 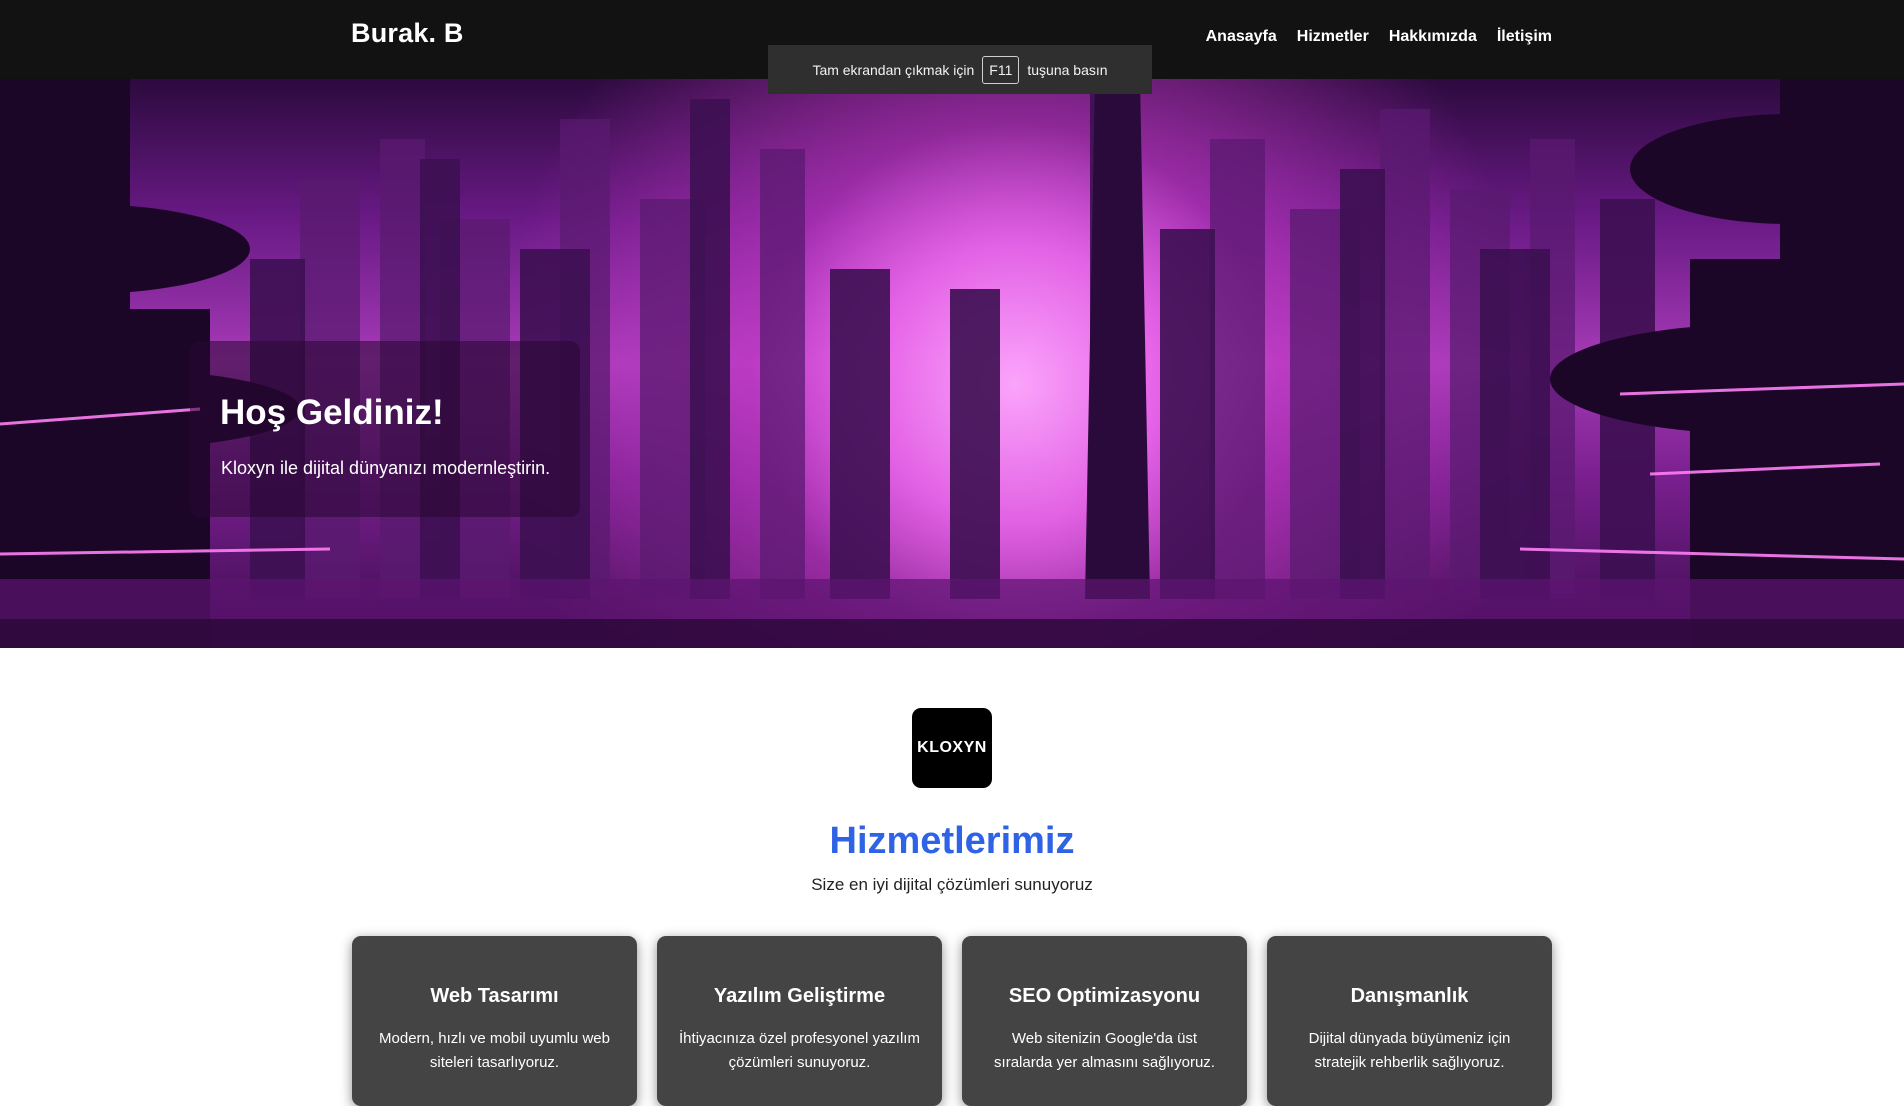 I want to click on service-card-title: Web Tasarımı, so click(x=494, y=996).